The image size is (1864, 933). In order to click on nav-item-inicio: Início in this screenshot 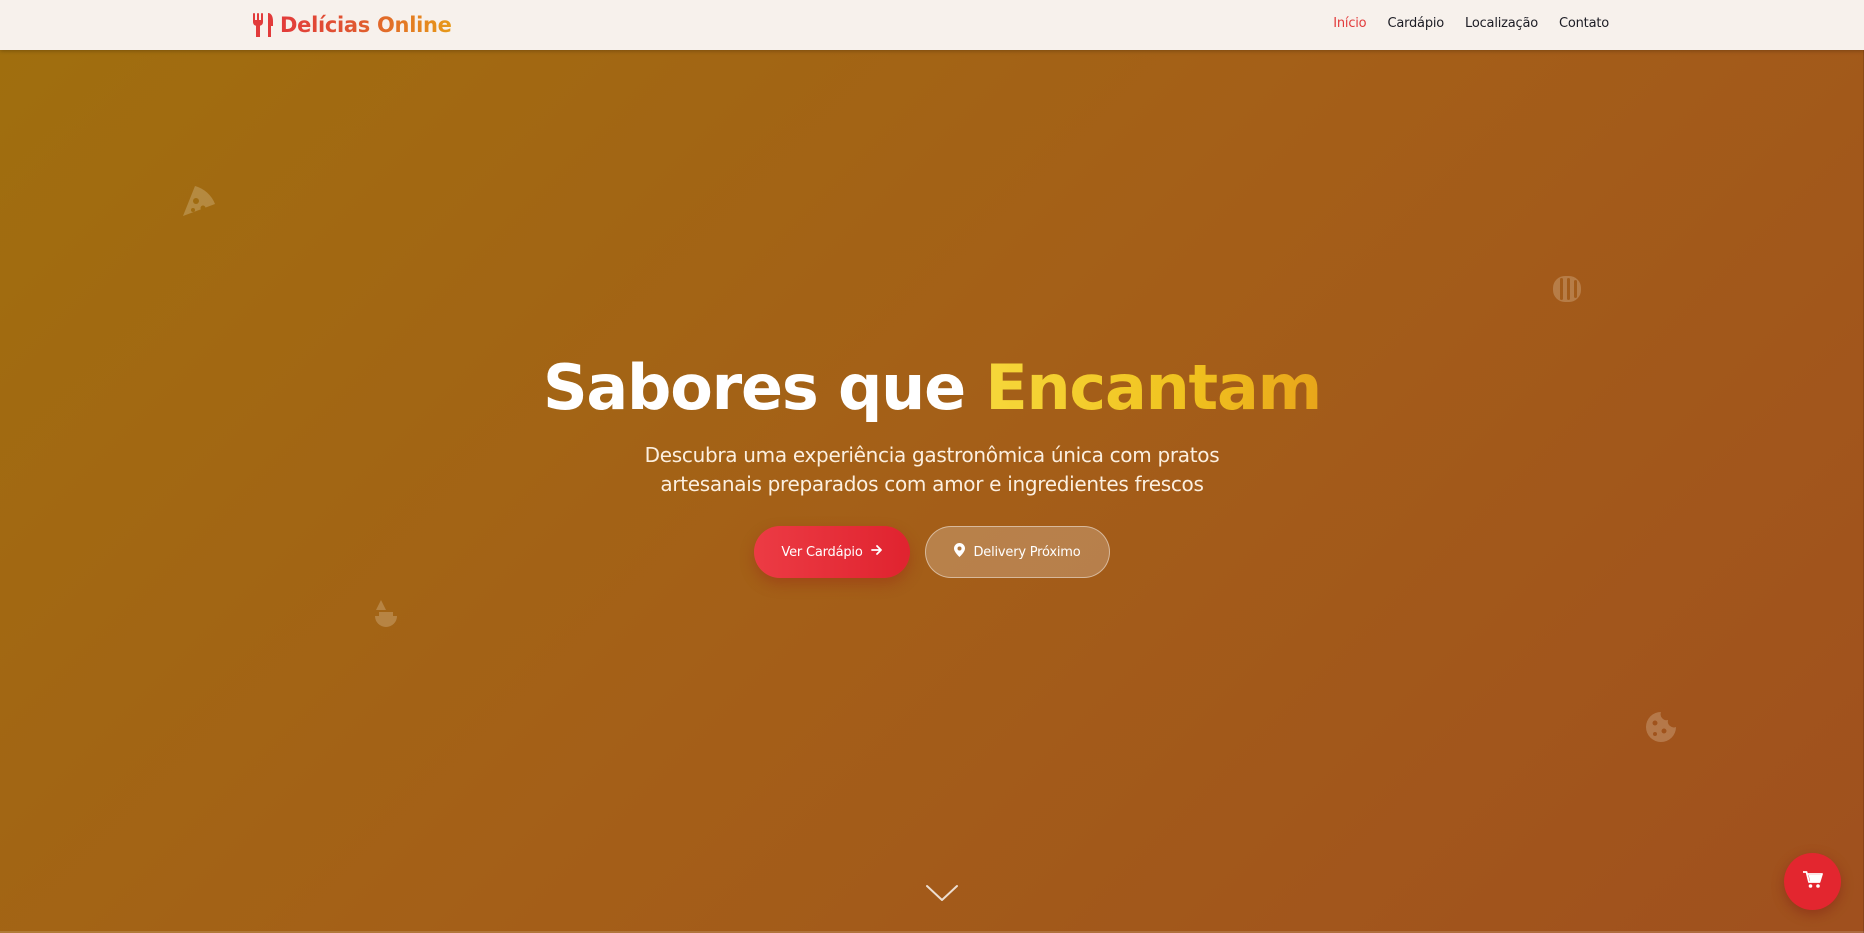, I will do `click(1349, 23)`.